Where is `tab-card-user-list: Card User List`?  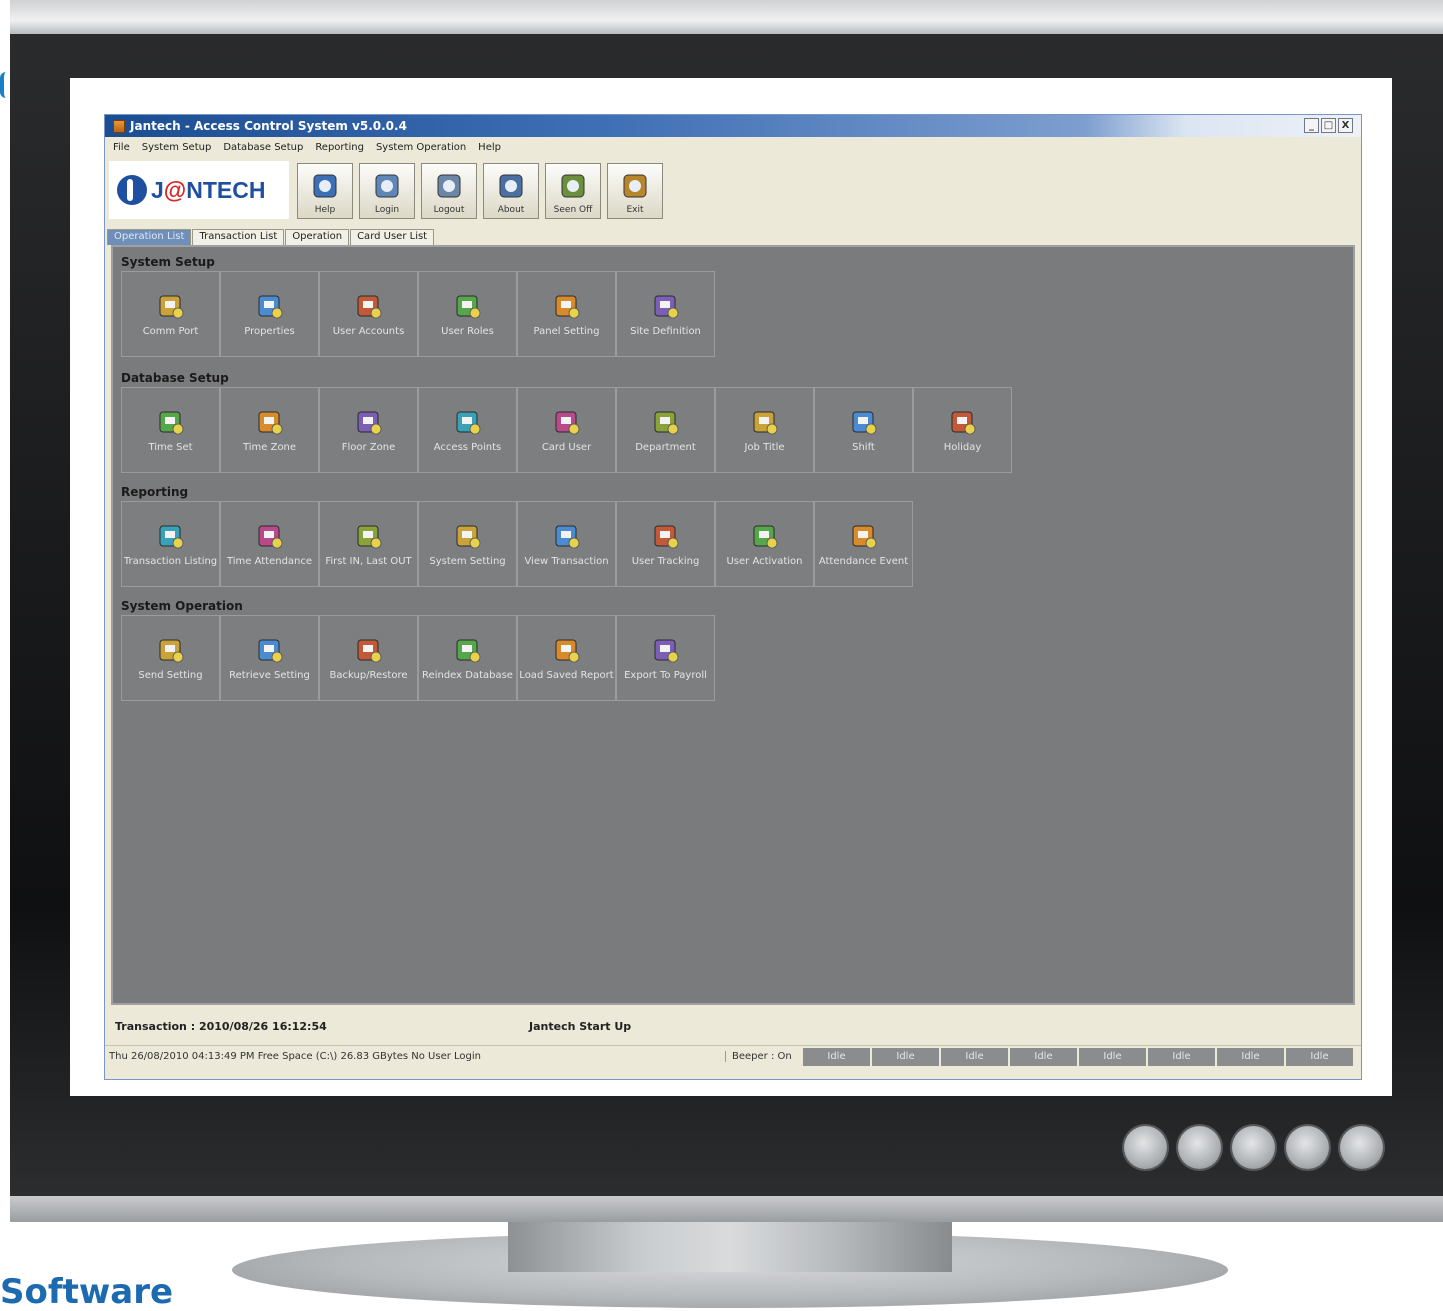 tab-card-user-list: Card User List is located at coordinates (392, 237).